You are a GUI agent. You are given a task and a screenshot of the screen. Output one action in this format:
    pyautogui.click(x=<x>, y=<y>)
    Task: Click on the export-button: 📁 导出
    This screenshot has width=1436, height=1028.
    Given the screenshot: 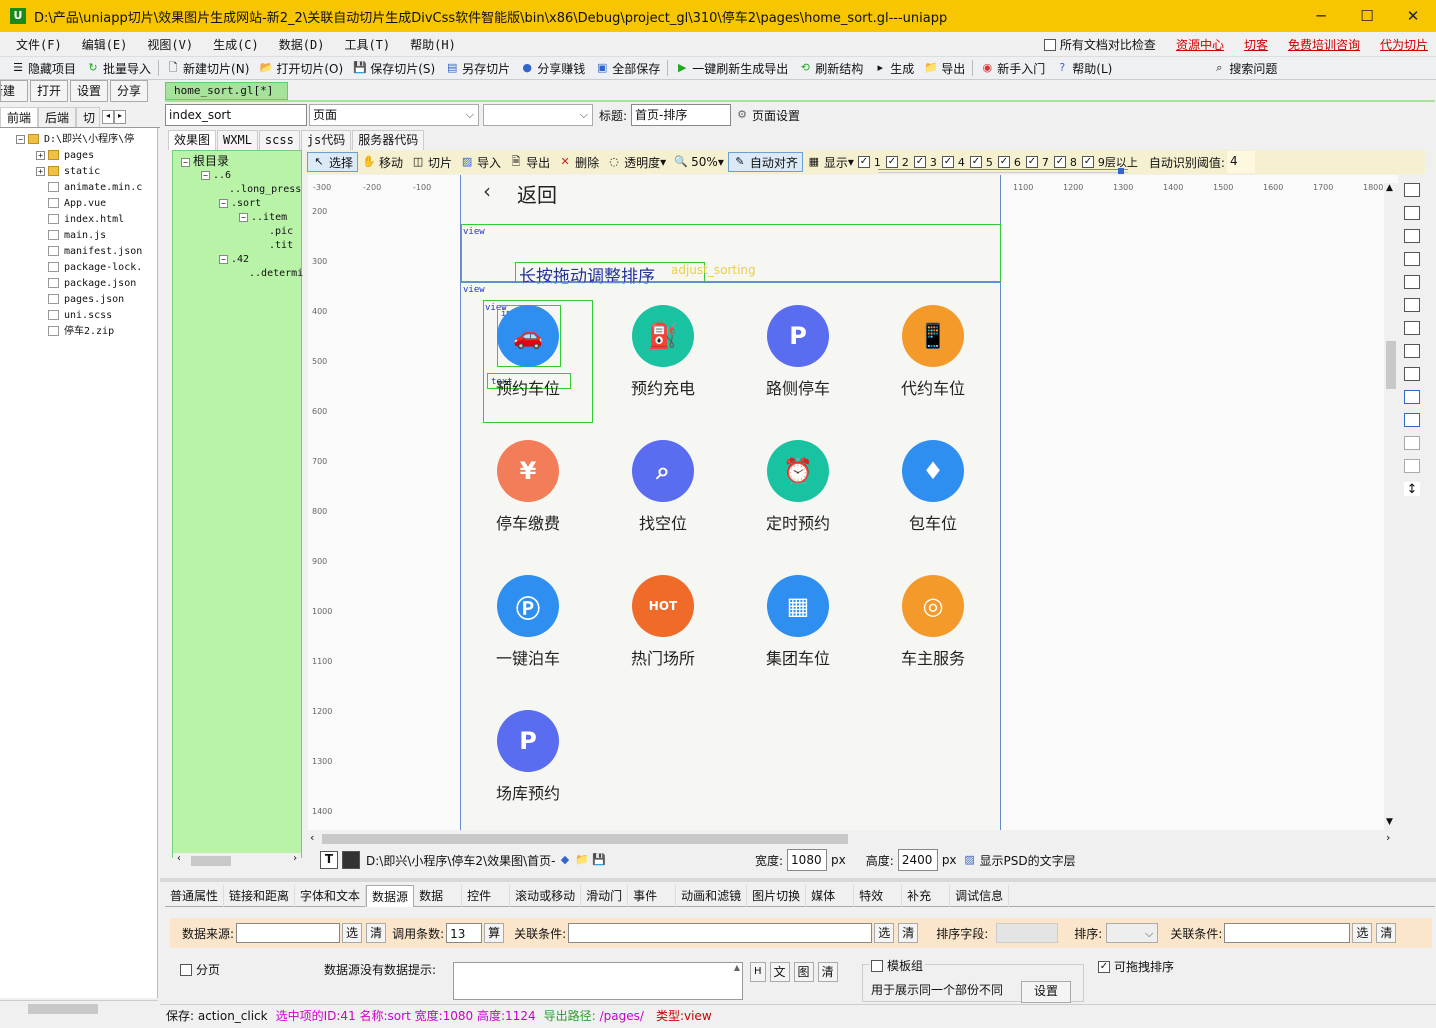 What is the action you would take?
    pyautogui.click(x=944, y=68)
    